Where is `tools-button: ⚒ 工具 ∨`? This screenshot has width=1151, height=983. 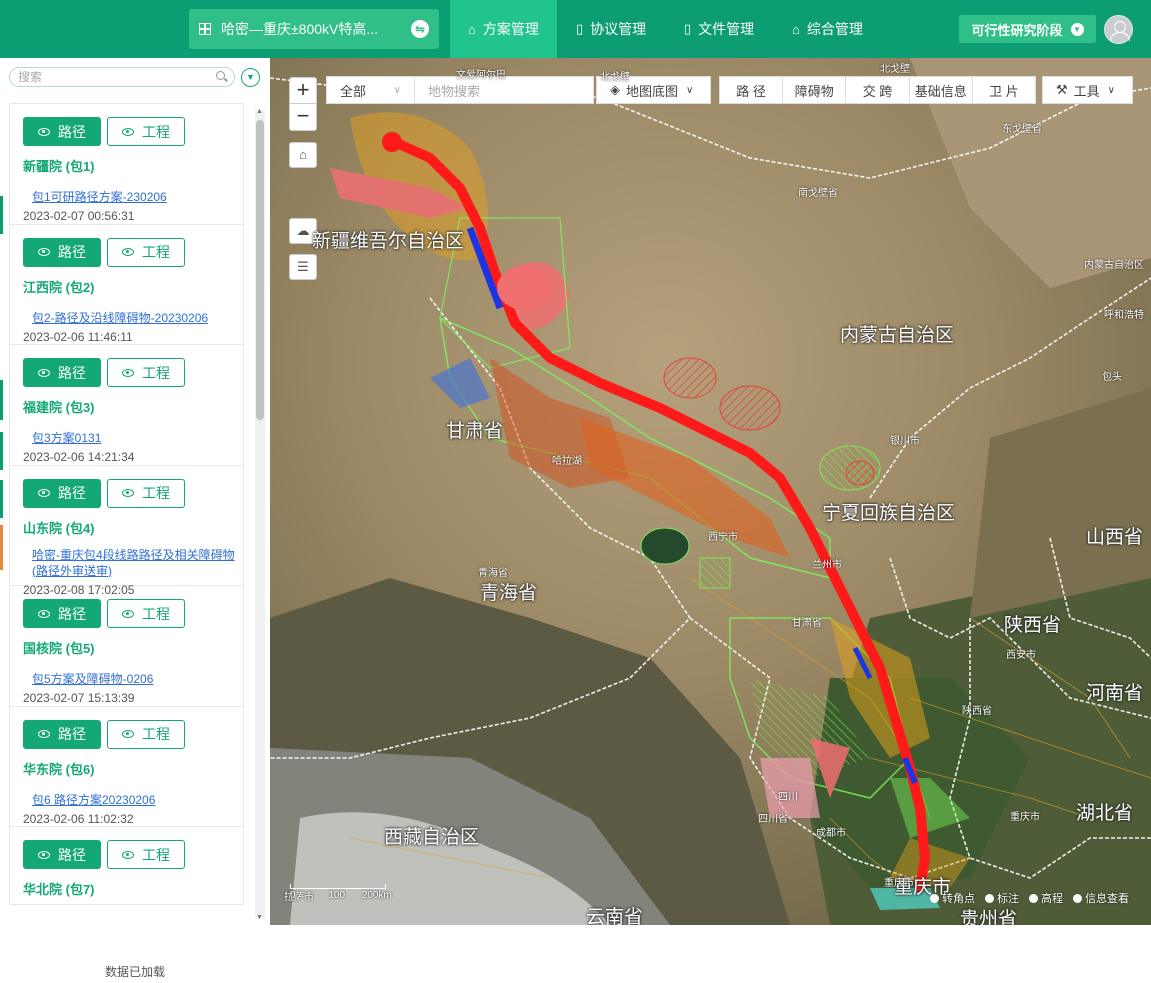 tools-button: ⚒ 工具 ∨ is located at coordinates (1085, 90).